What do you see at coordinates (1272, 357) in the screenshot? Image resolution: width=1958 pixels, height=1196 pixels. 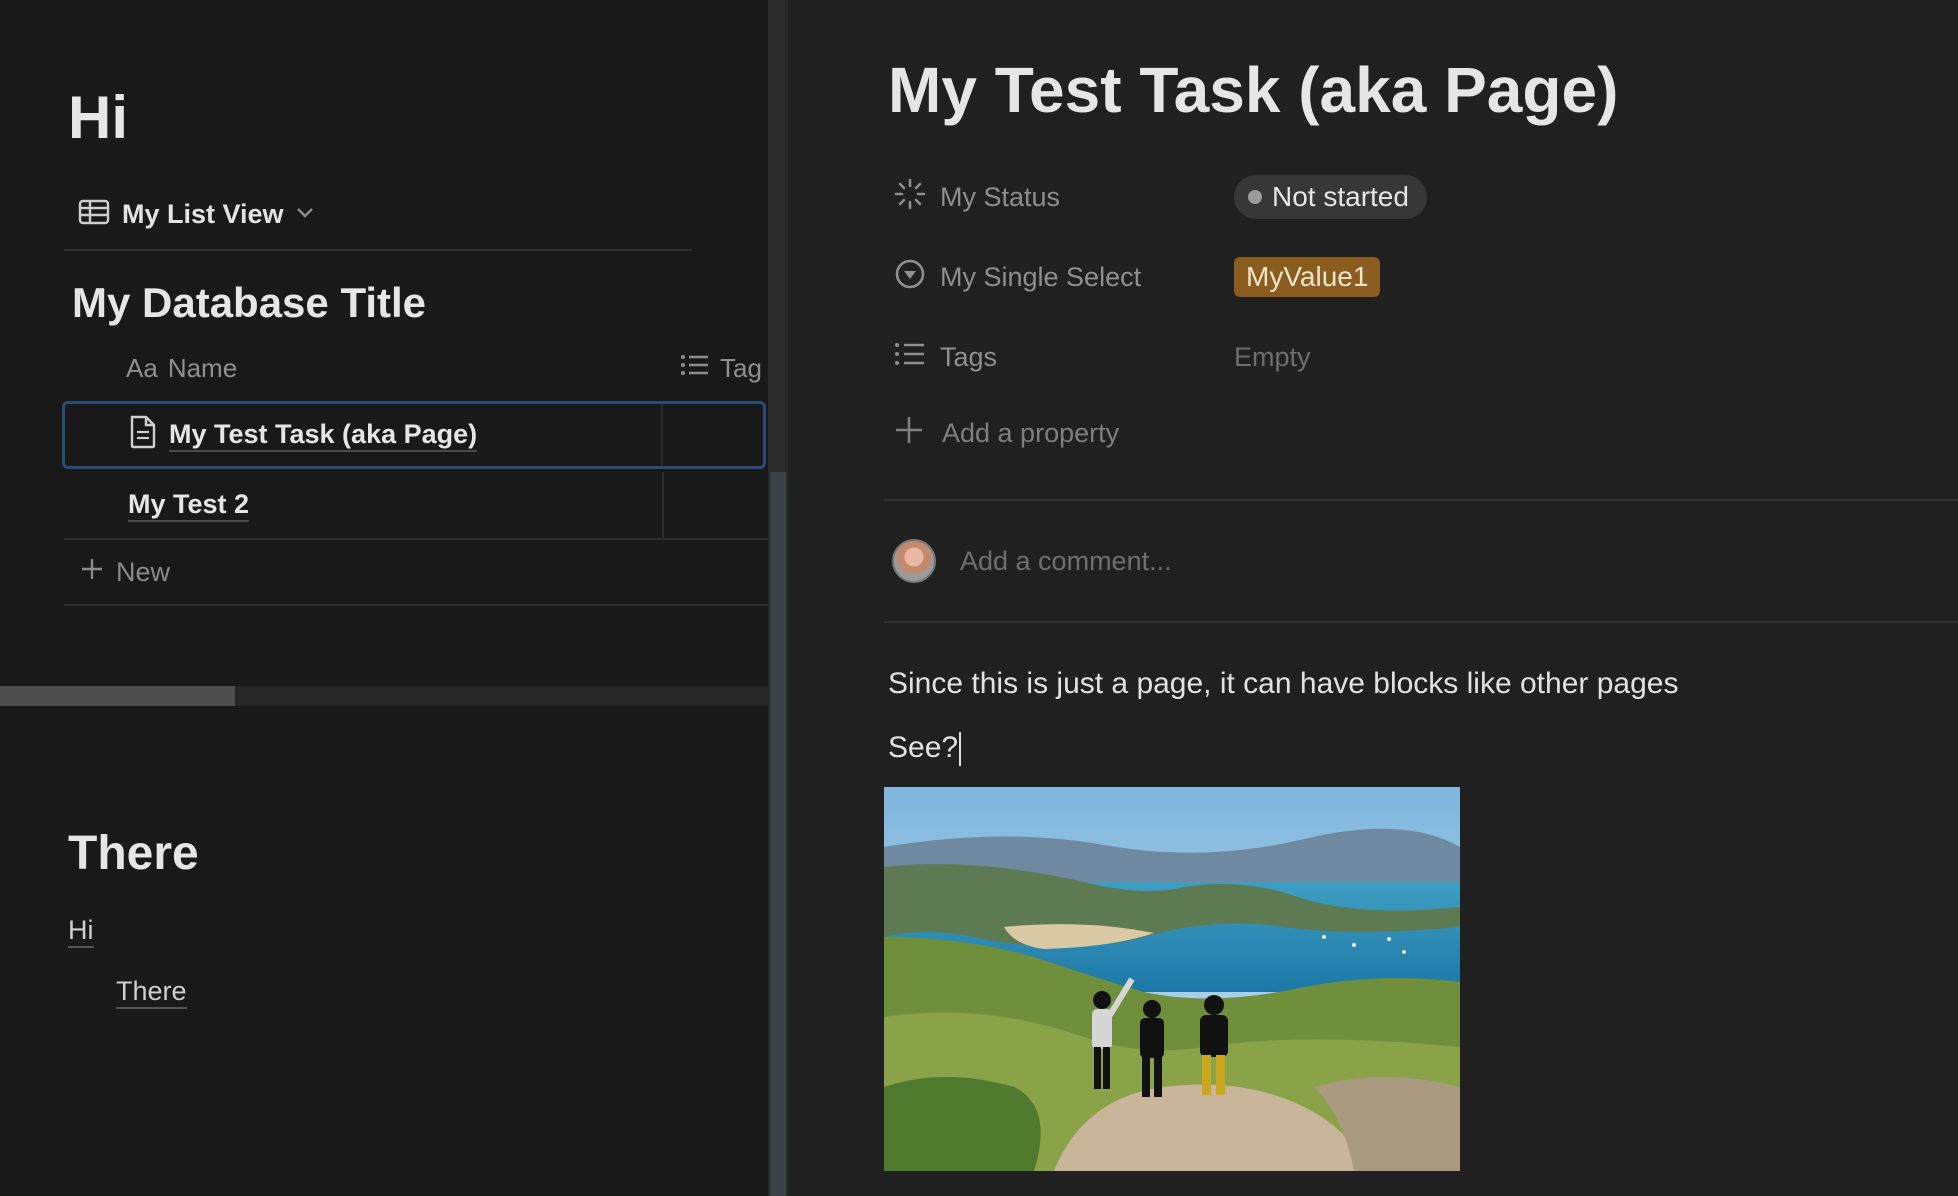 I see `property-value-empty: Empty` at bounding box center [1272, 357].